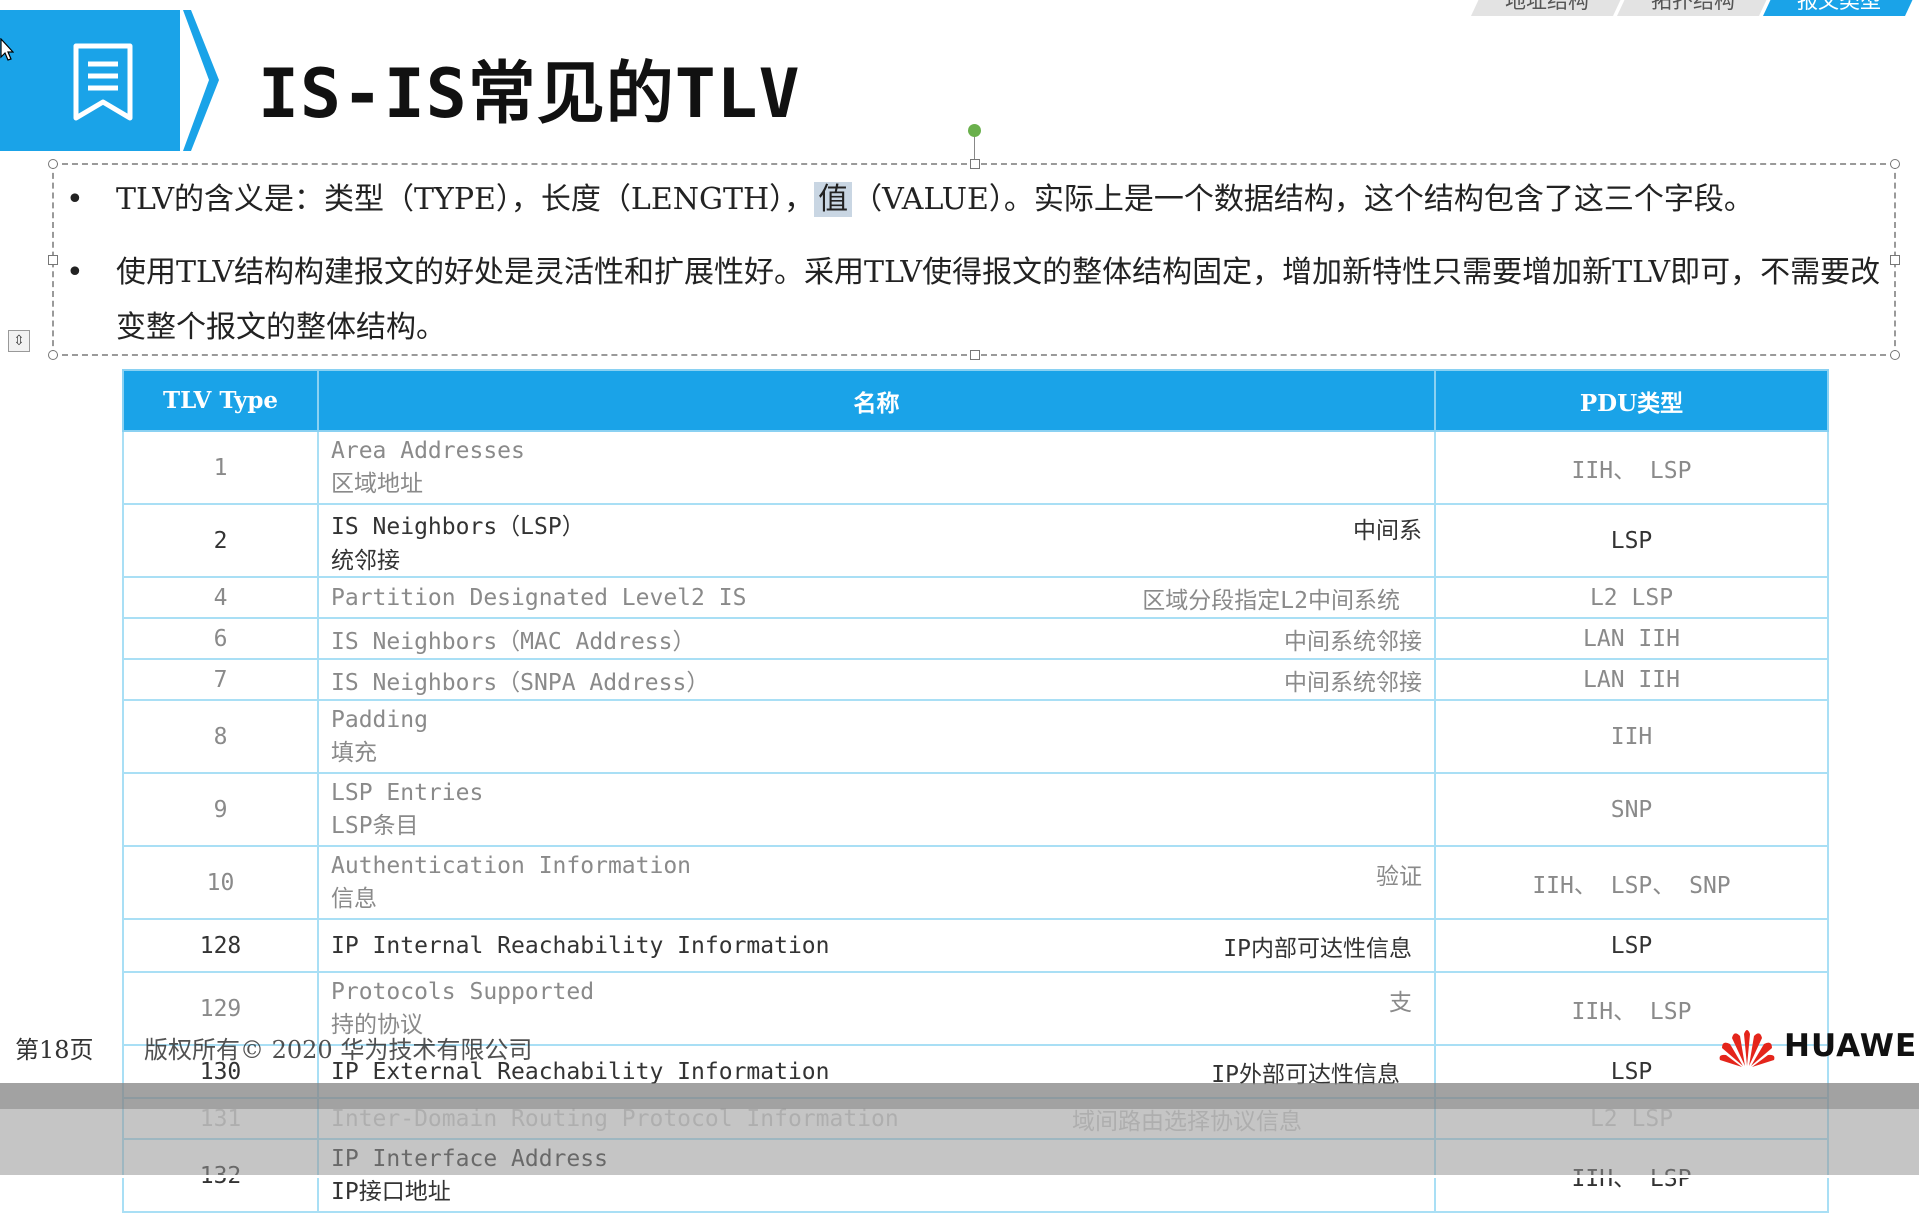  What do you see at coordinates (876, 638) in the screenshot?
I see `tlv-name-cell: IS Neighbors（MAC Address） 中间系统邻接` at bounding box center [876, 638].